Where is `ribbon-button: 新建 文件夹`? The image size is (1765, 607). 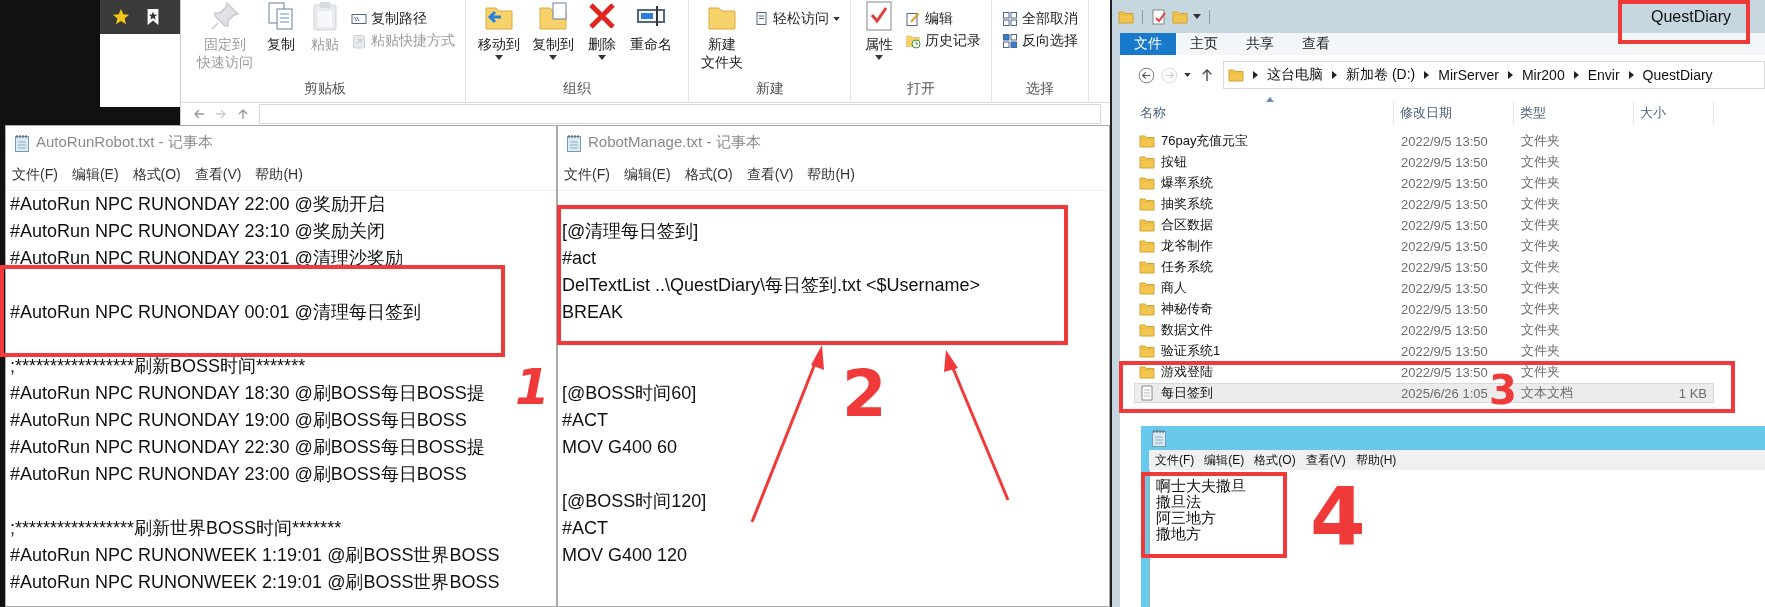 ribbon-button: 新建 文件夹 is located at coordinates (722, 35).